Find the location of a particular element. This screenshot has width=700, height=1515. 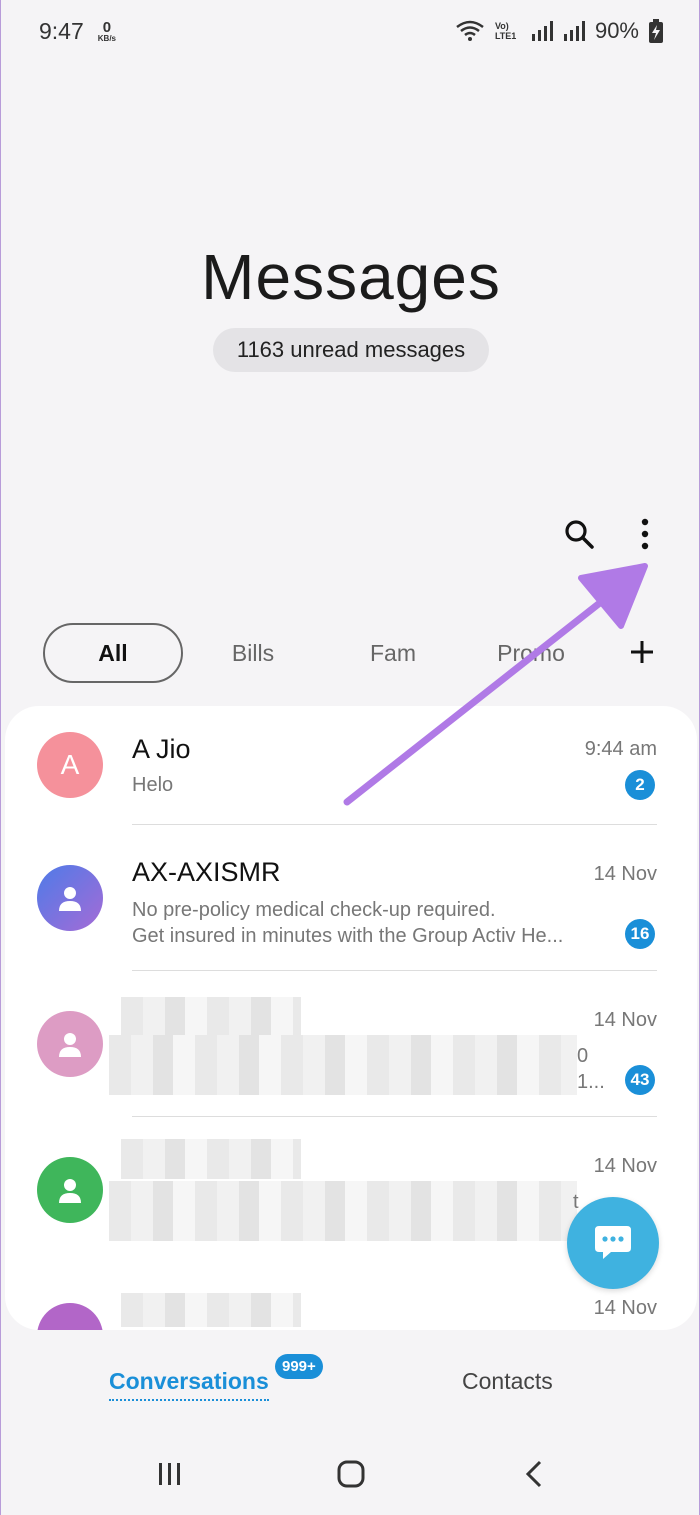

tab-fam: Fam is located at coordinates (393, 653).